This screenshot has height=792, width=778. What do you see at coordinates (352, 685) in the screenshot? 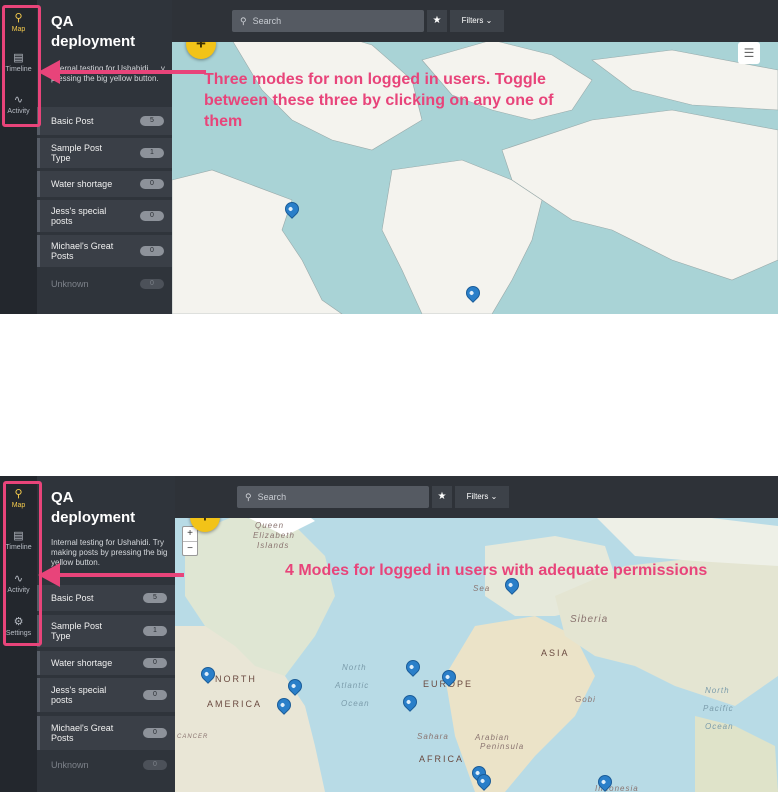
I see `map-label: Atlantic` at bounding box center [352, 685].